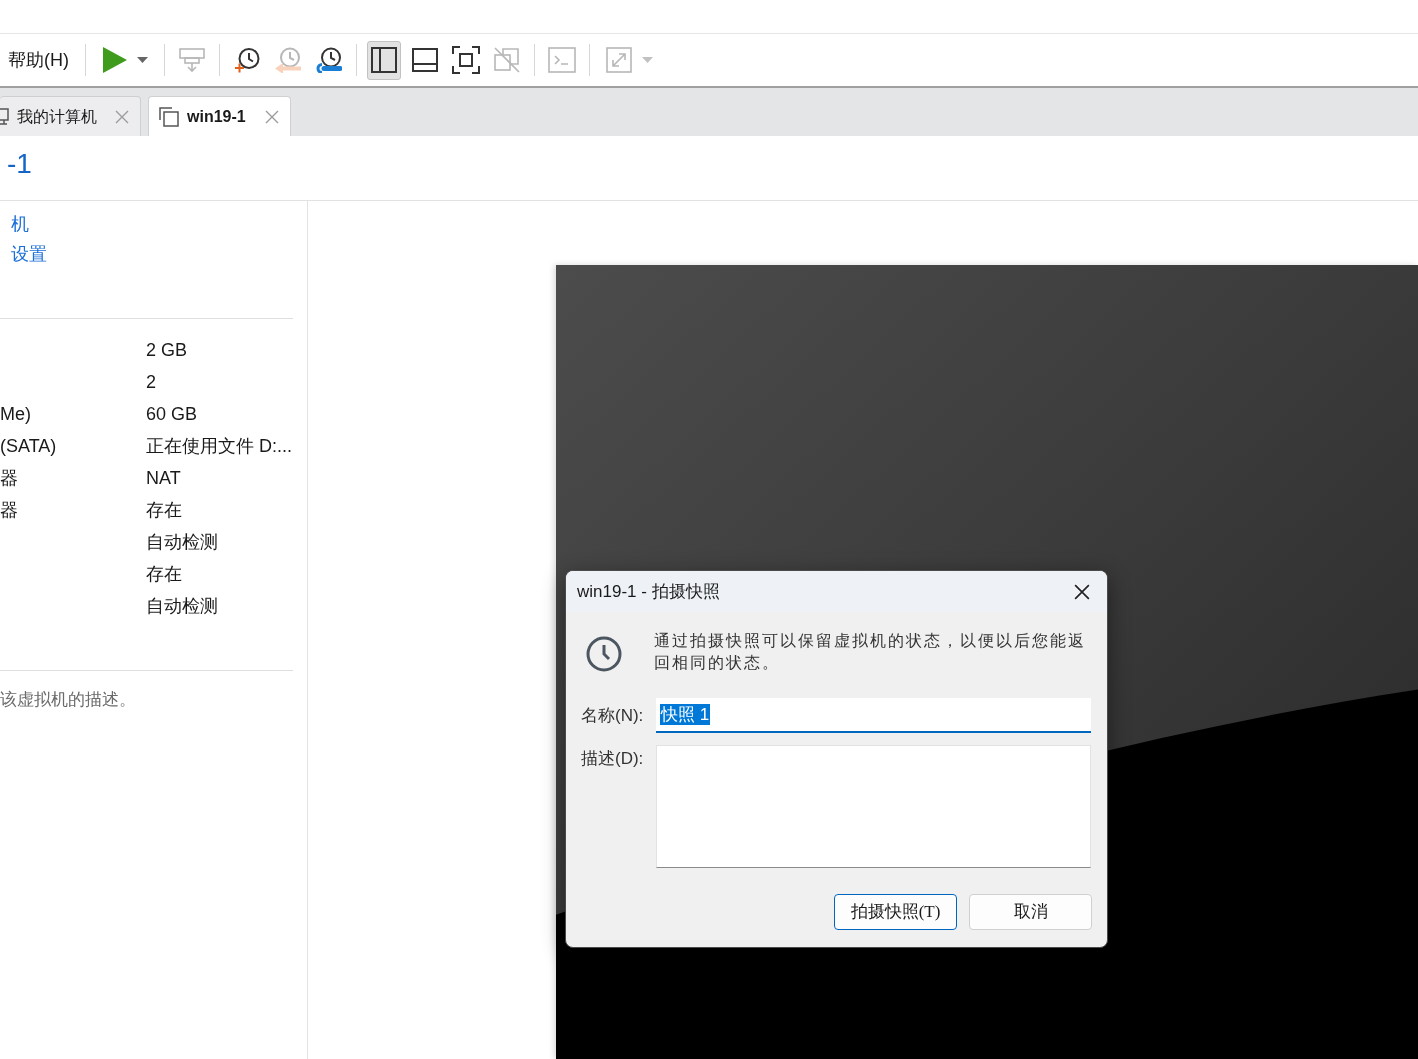 This screenshot has width=1418, height=1059. Describe the element at coordinates (167, 350) in the screenshot. I see `device-value: 2 GB` at that location.